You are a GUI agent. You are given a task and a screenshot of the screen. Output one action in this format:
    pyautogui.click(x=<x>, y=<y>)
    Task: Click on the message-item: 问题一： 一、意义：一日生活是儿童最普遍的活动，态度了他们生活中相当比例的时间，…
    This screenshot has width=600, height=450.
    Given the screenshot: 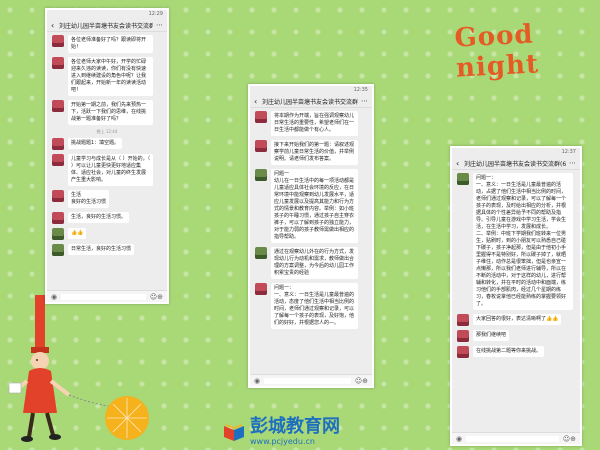 What is the action you would take?
    pyautogui.click(x=311, y=306)
    